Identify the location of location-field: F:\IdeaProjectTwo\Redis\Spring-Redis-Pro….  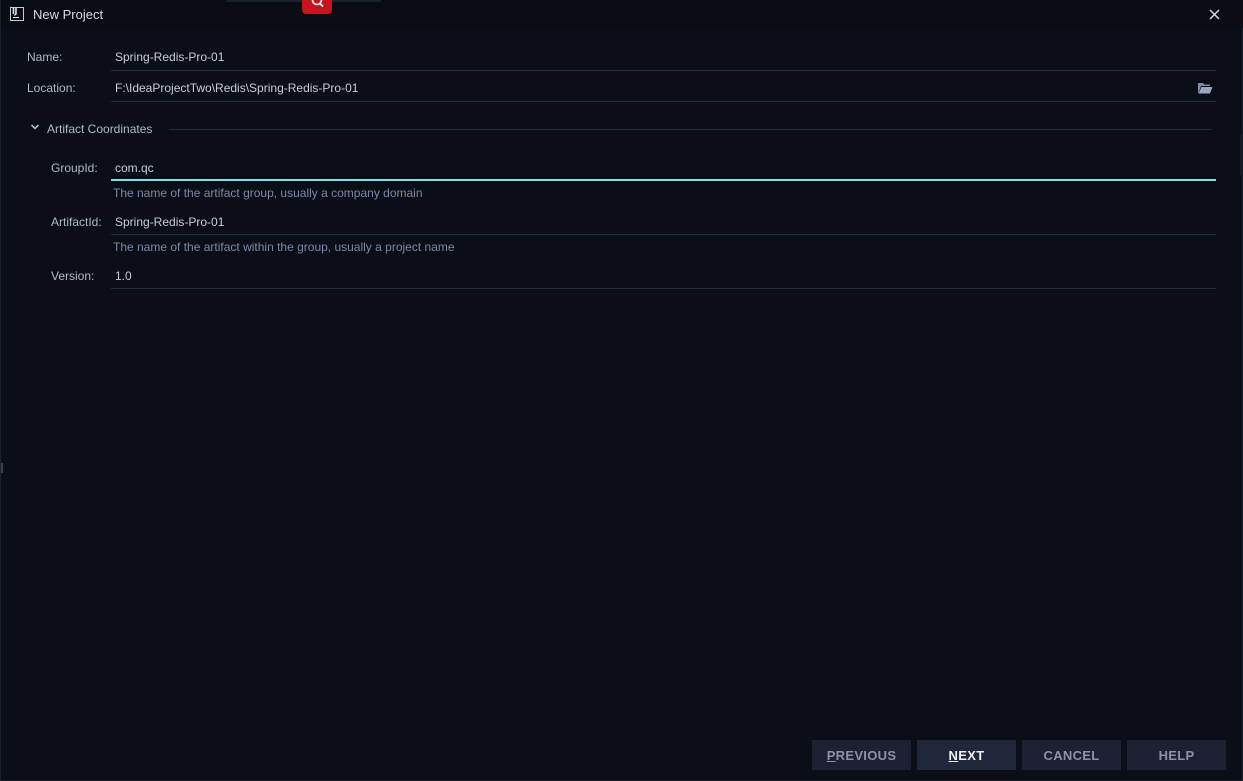
(663, 87).